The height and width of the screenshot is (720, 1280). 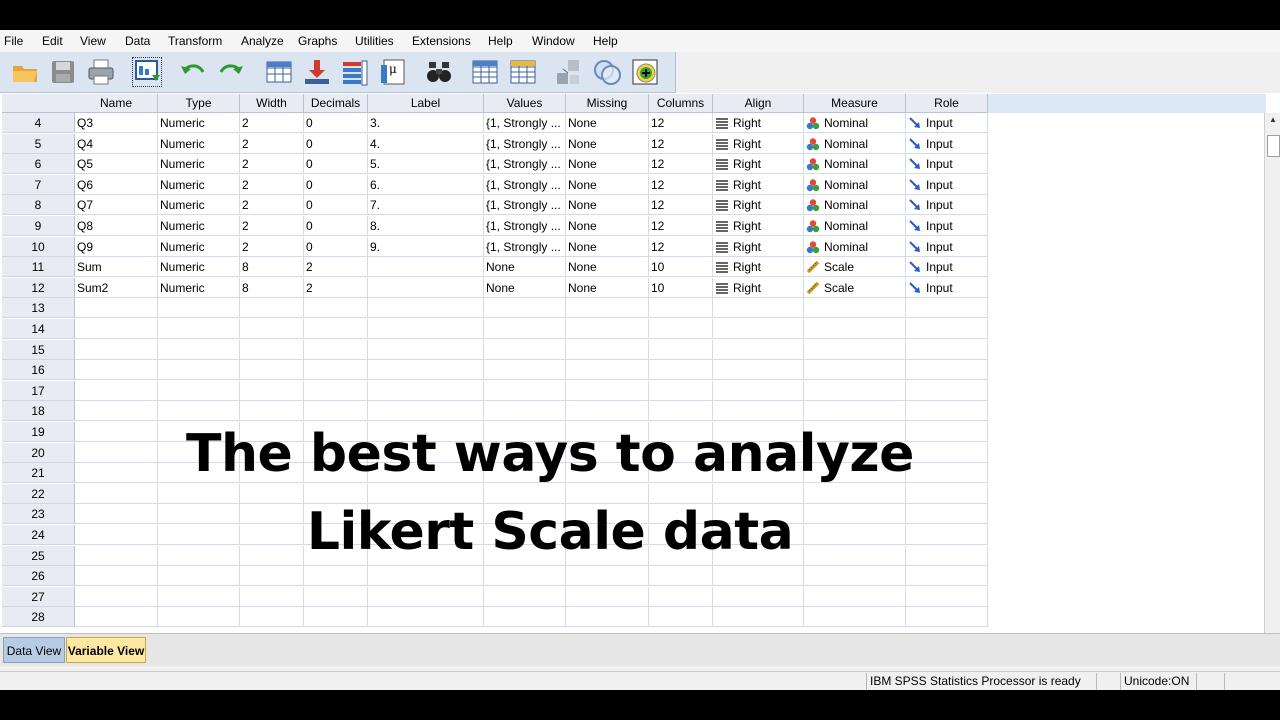 I want to click on redo-icon, so click(x=231, y=72).